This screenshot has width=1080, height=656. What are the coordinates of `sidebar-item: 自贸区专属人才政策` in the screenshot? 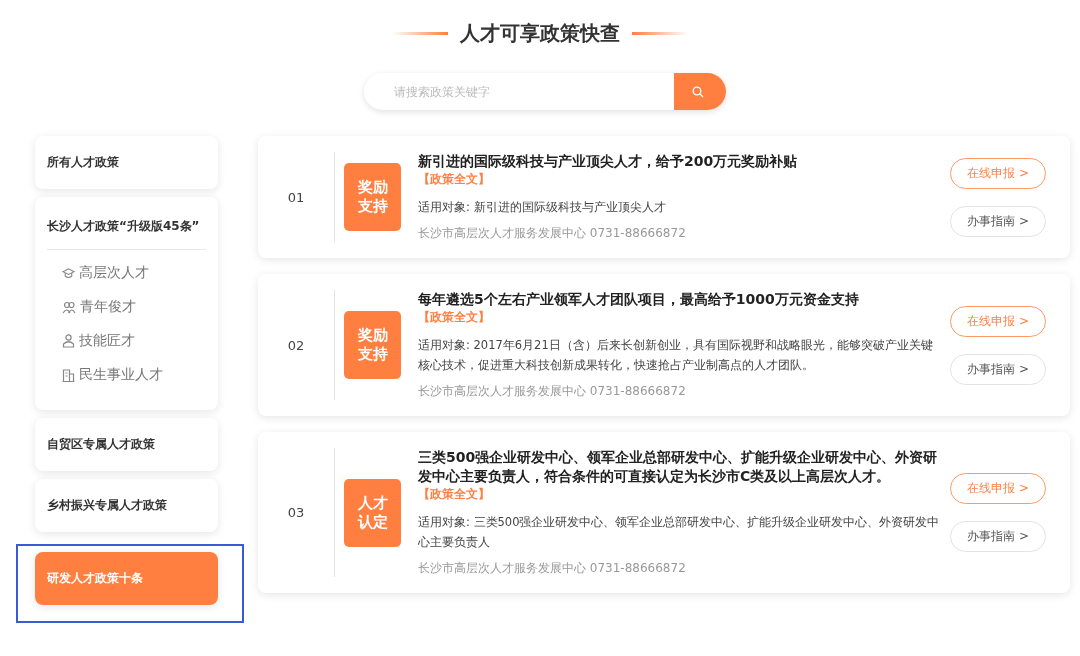 It's located at (126, 444).